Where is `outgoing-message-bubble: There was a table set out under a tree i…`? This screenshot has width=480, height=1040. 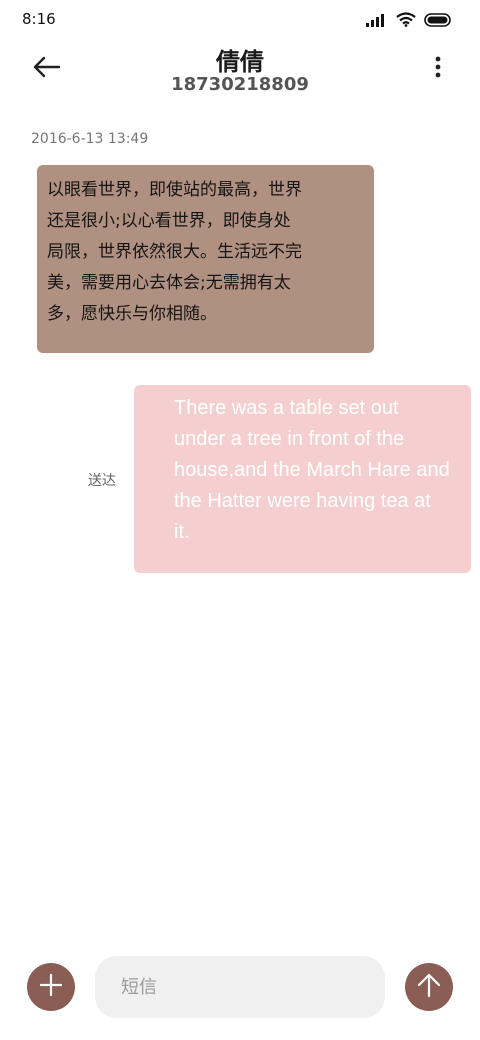
outgoing-message-bubble: There was a table set out under a tree i… is located at coordinates (302, 479).